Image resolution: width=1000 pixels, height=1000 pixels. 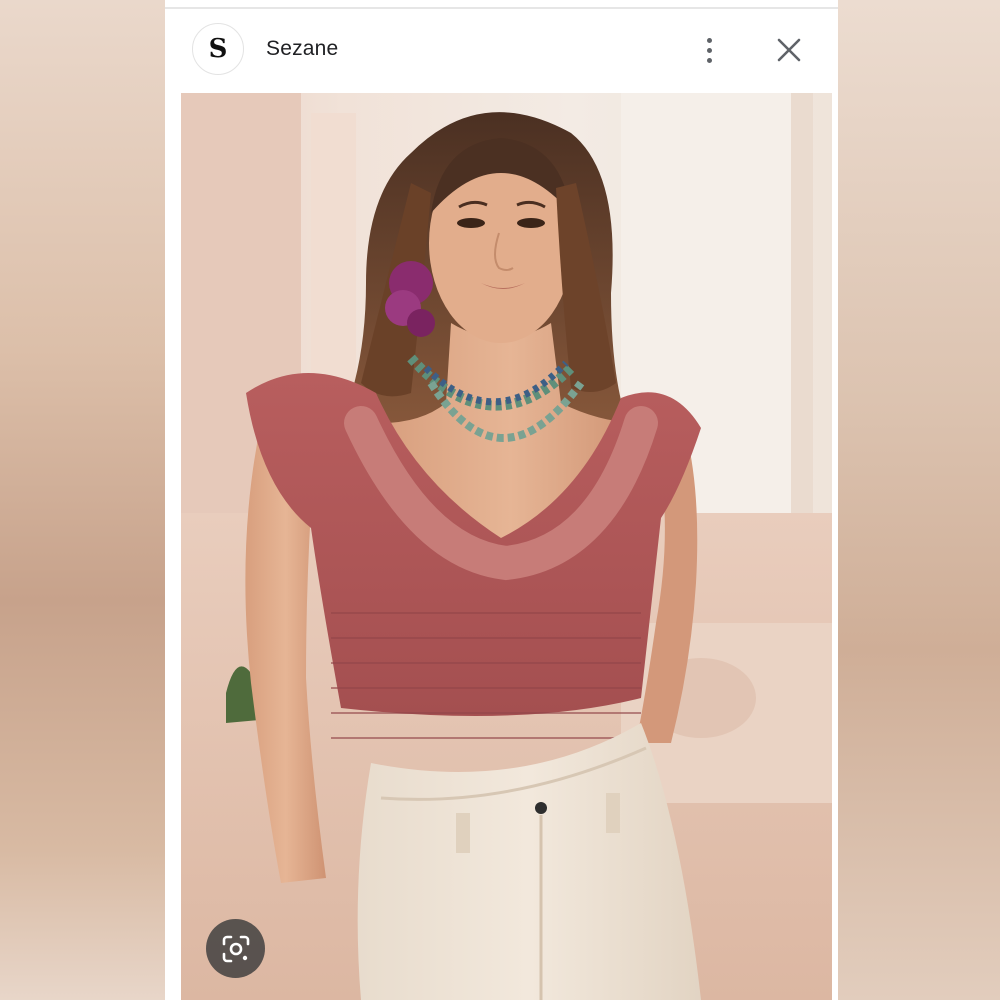 I want to click on source-logo: S, so click(x=218, y=49).